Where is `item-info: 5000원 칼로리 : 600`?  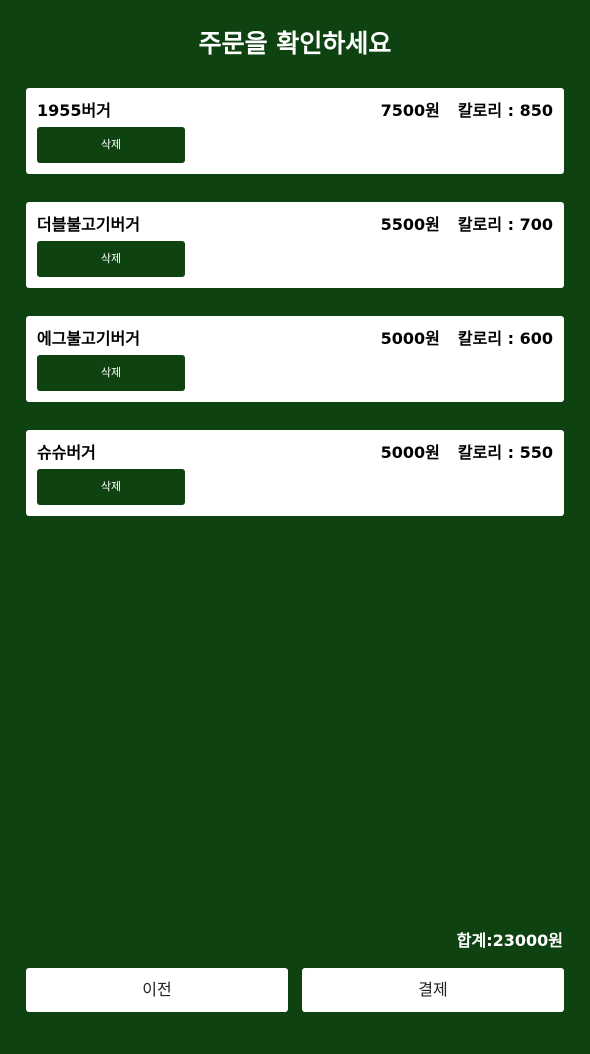
item-info: 5000원 칼로리 : 600 is located at coordinates (467, 339).